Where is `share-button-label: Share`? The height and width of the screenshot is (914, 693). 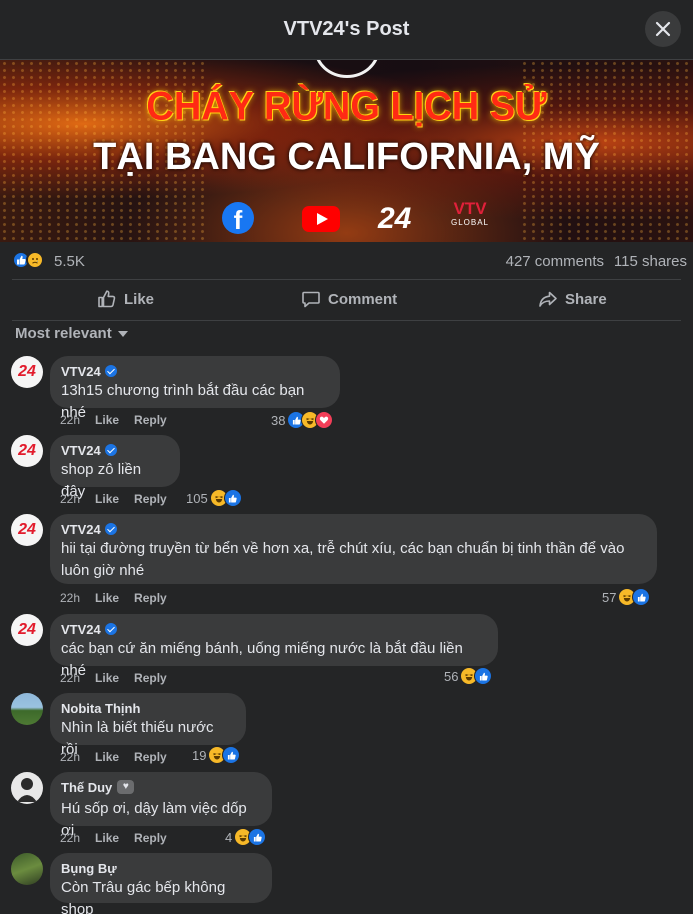 share-button-label: Share is located at coordinates (586, 299).